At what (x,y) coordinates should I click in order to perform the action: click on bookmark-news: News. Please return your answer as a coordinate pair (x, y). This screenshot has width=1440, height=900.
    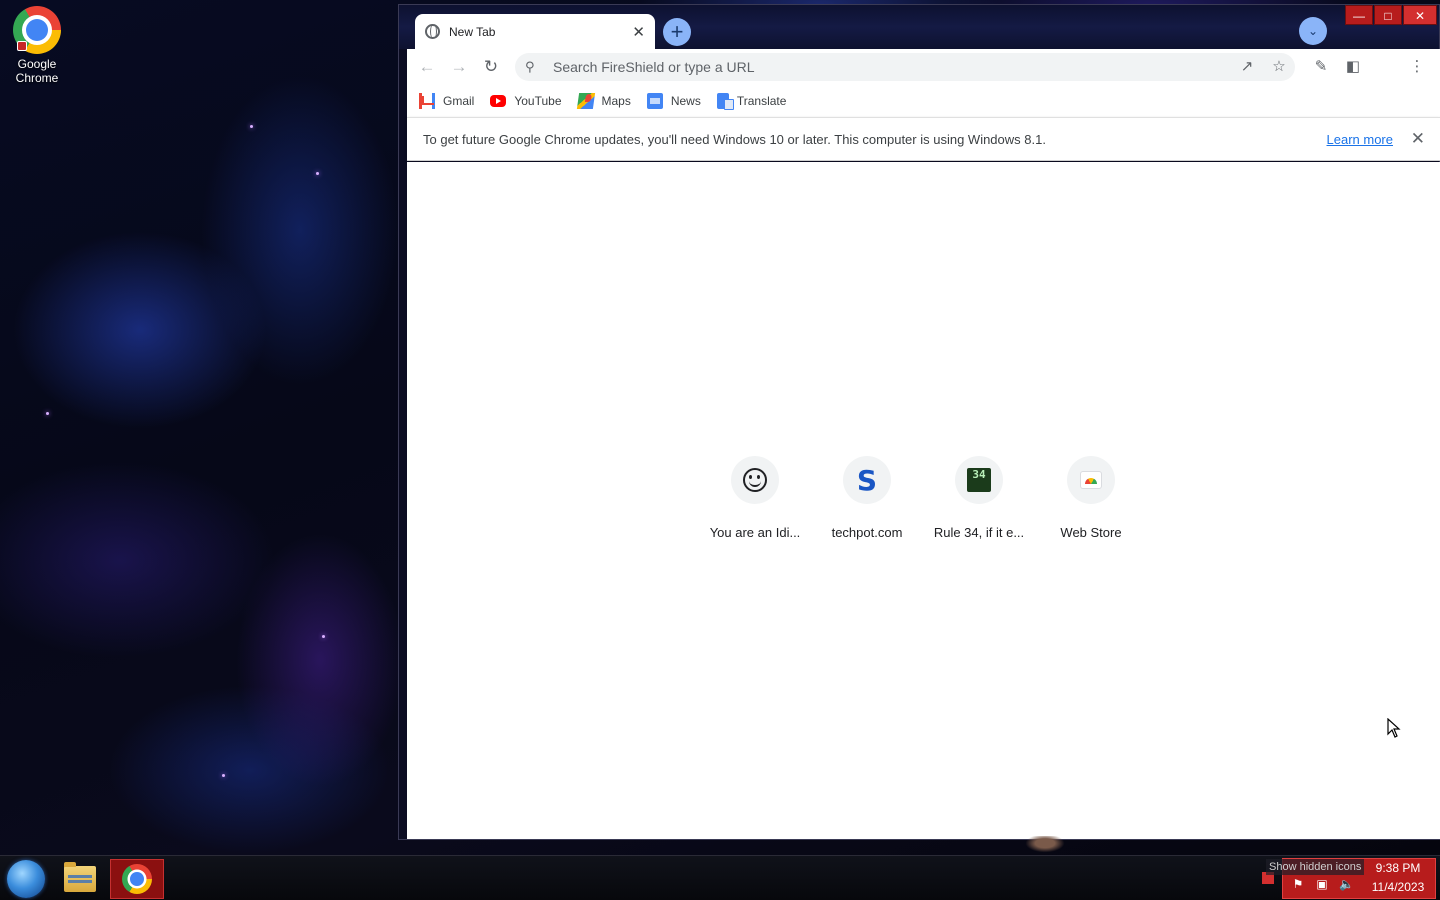
    Looking at the image, I should click on (673, 101).